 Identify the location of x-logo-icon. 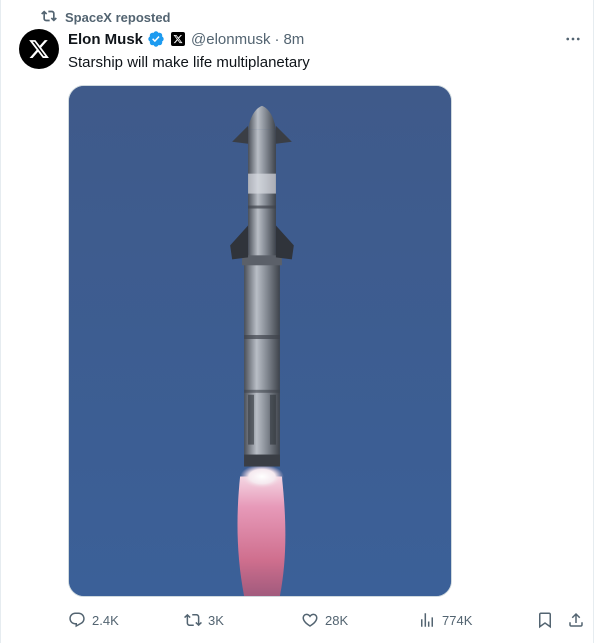
(39, 49).